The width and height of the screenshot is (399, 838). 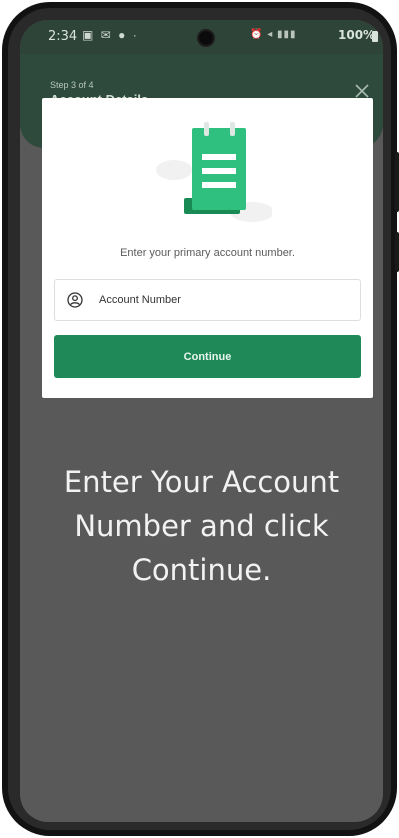 What do you see at coordinates (63, 36) in the screenshot?
I see `status-time: 2:34` at bounding box center [63, 36].